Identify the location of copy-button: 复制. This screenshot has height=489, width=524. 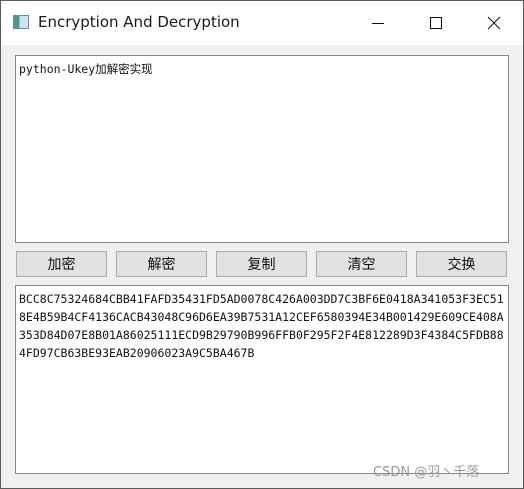
(261, 264).